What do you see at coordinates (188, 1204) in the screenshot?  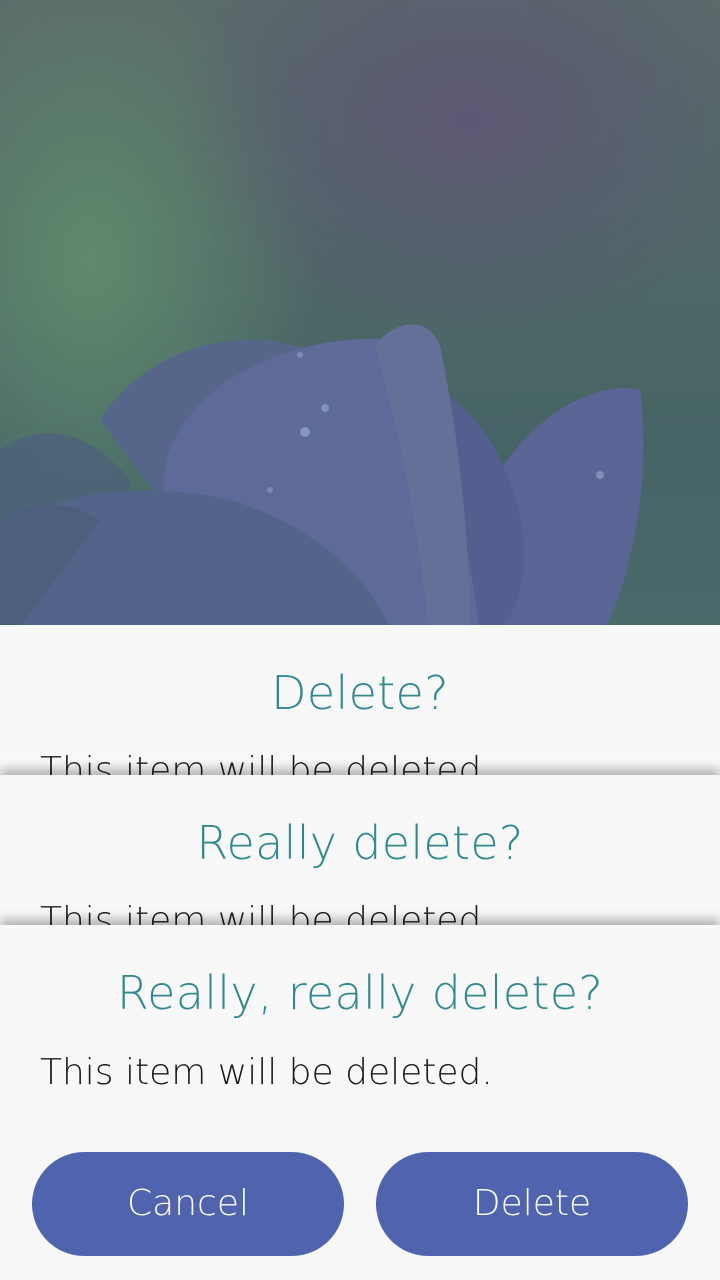 I see `cancel-button: Cancel` at bounding box center [188, 1204].